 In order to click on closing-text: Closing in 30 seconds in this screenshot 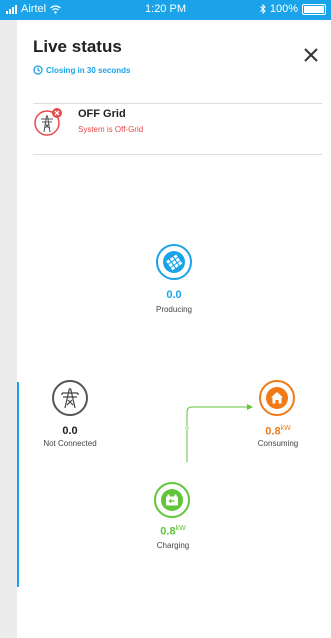, I will do `click(88, 70)`.